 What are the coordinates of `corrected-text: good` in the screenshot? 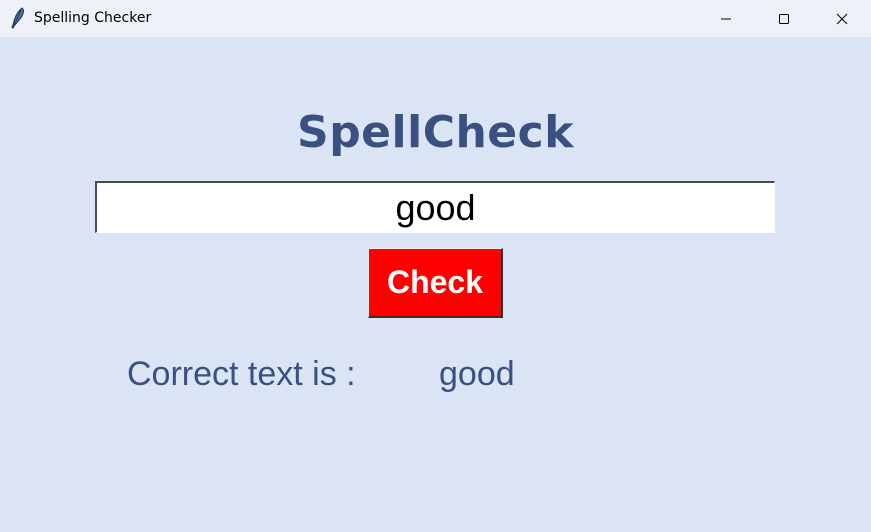 It's located at (477, 374).